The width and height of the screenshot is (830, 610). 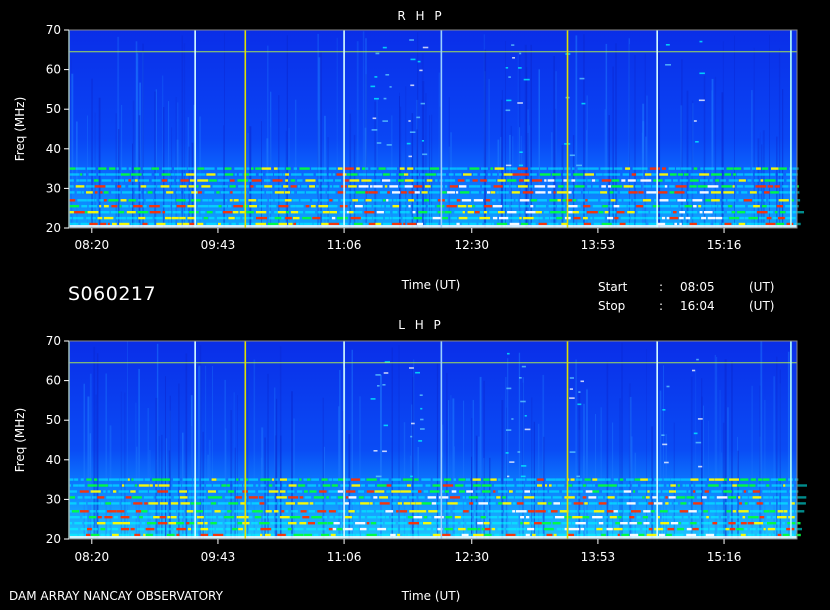 What do you see at coordinates (344, 245) in the screenshot?
I see `x-tick-label: 11:06` at bounding box center [344, 245].